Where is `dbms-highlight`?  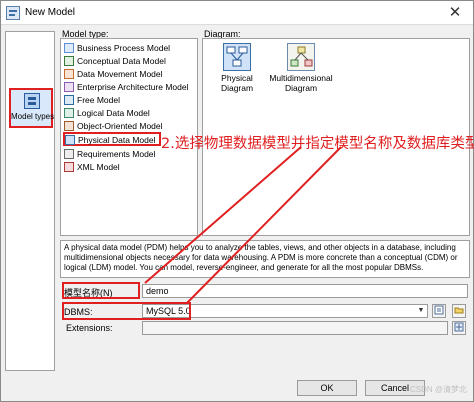
dbms-highlight is located at coordinates (126, 311).